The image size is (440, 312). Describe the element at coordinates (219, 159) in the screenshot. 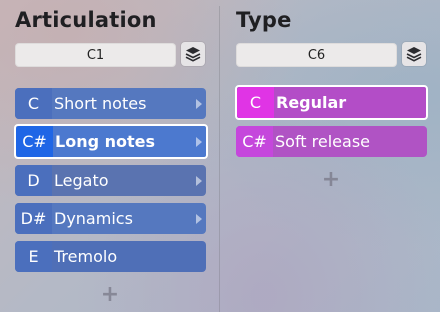

I see `column-divider` at that location.